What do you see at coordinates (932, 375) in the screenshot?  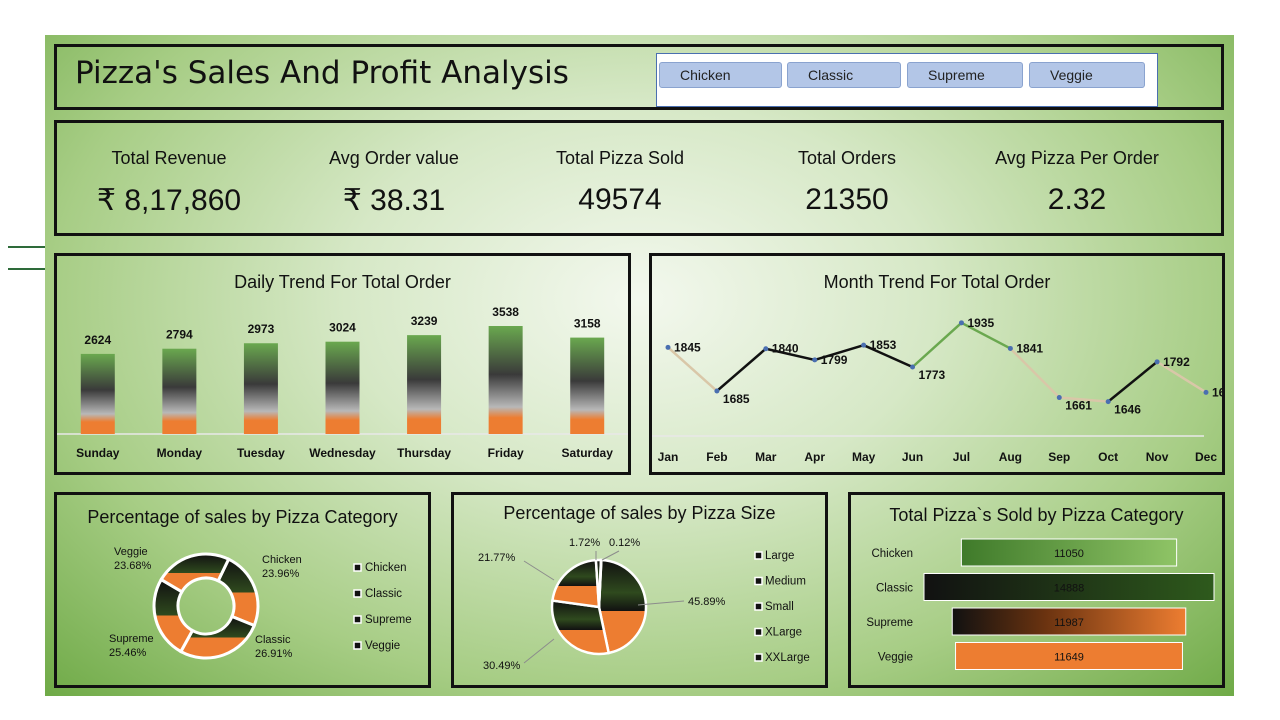 I see `month-value-label: 1773` at bounding box center [932, 375].